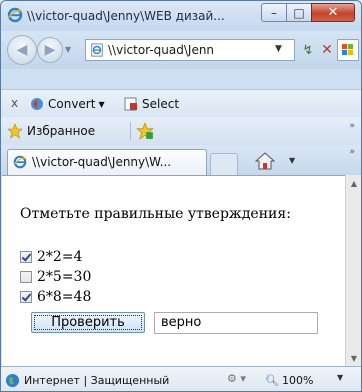 The image size is (362, 392). What do you see at coordinates (161, 104) in the screenshot?
I see `select-label: Select` at bounding box center [161, 104].